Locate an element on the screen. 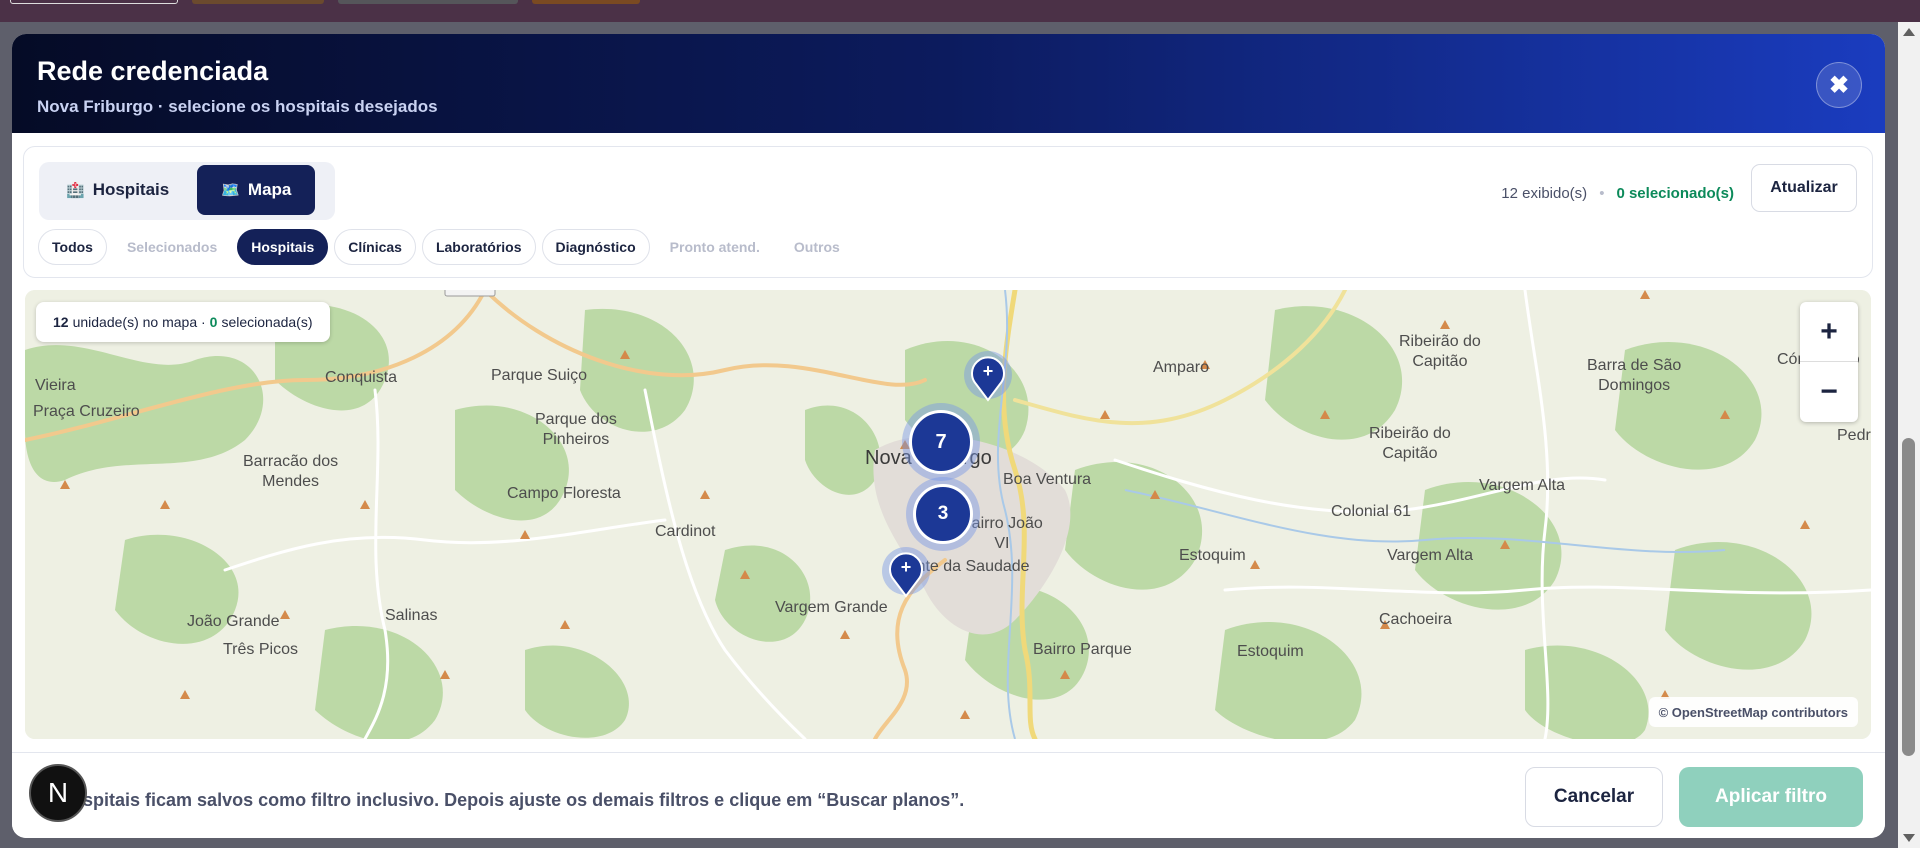 This screenshot has width=1920, height=848. chip-selecionados: Selecionados is located at coordinates (172, 247).